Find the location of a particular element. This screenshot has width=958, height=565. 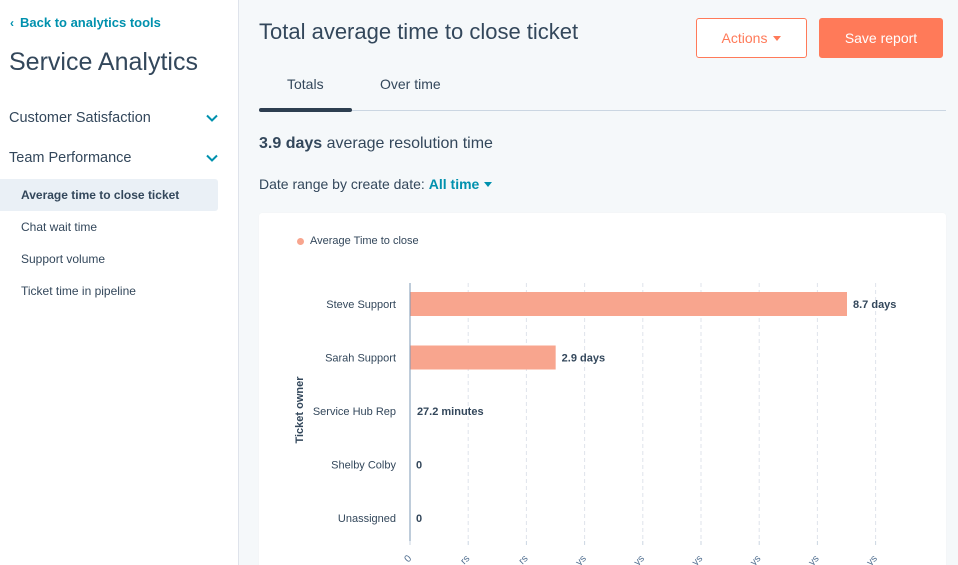

date-range-label: Date range by create date: is located at coordinates (342, 184).